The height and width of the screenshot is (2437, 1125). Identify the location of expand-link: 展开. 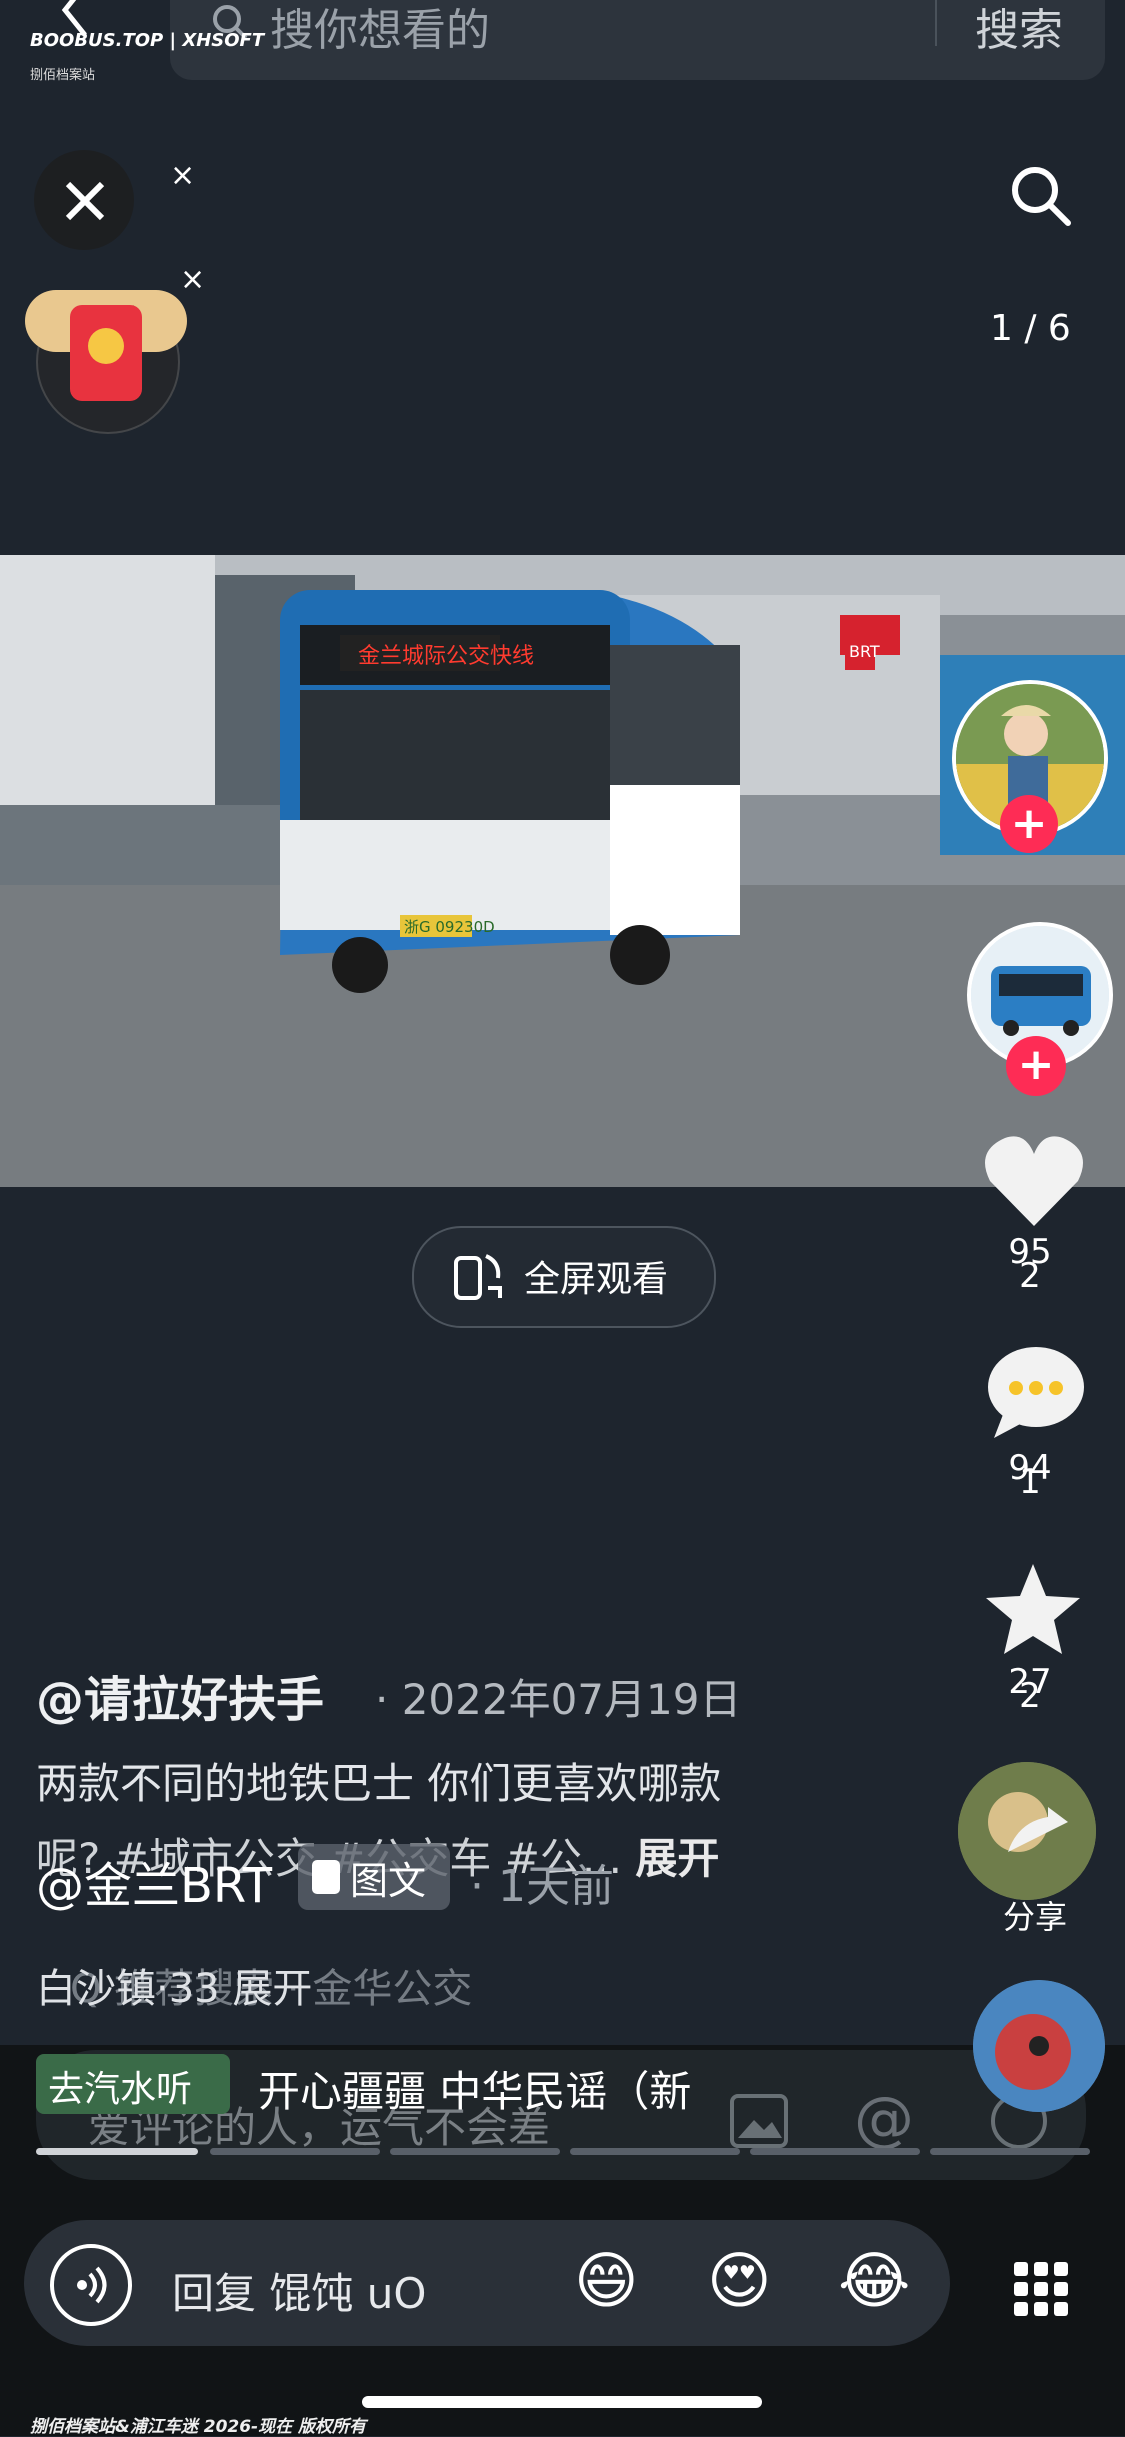
(677, 1858).